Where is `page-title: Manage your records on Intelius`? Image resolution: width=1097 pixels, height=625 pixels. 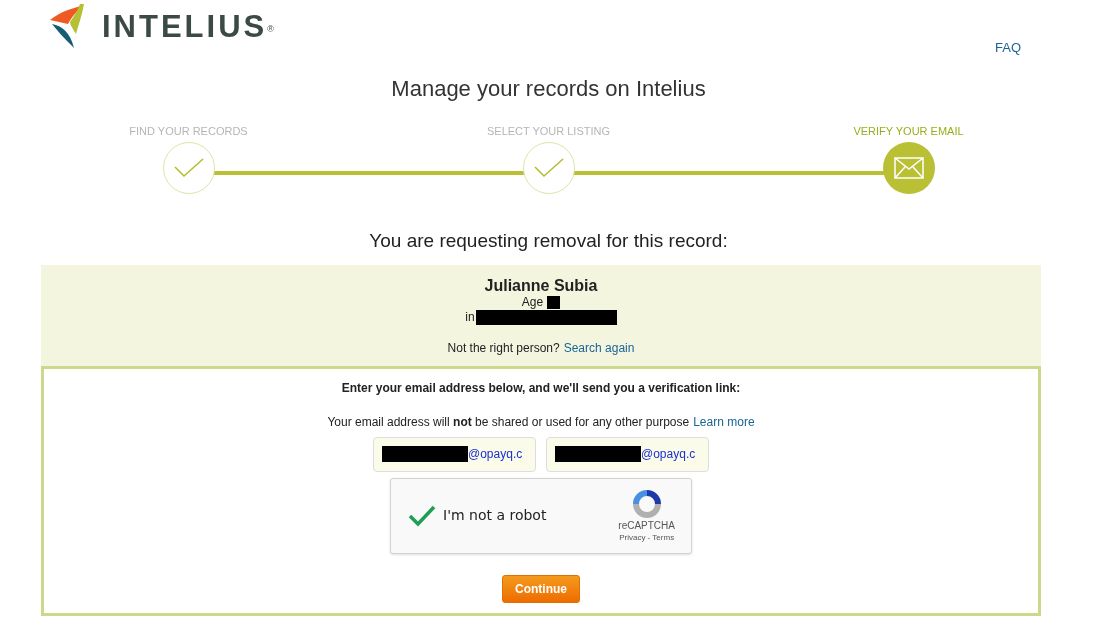
page-title: Manage your records on Intelius is located at coordinates (548, 89).